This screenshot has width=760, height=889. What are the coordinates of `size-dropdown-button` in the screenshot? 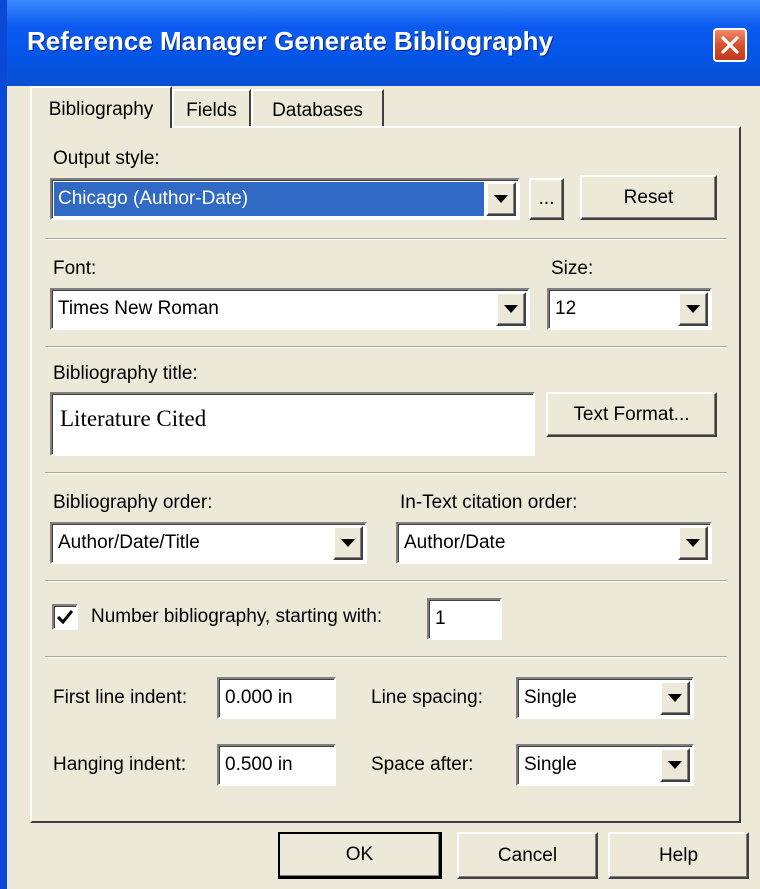 It's located at (693, 309).